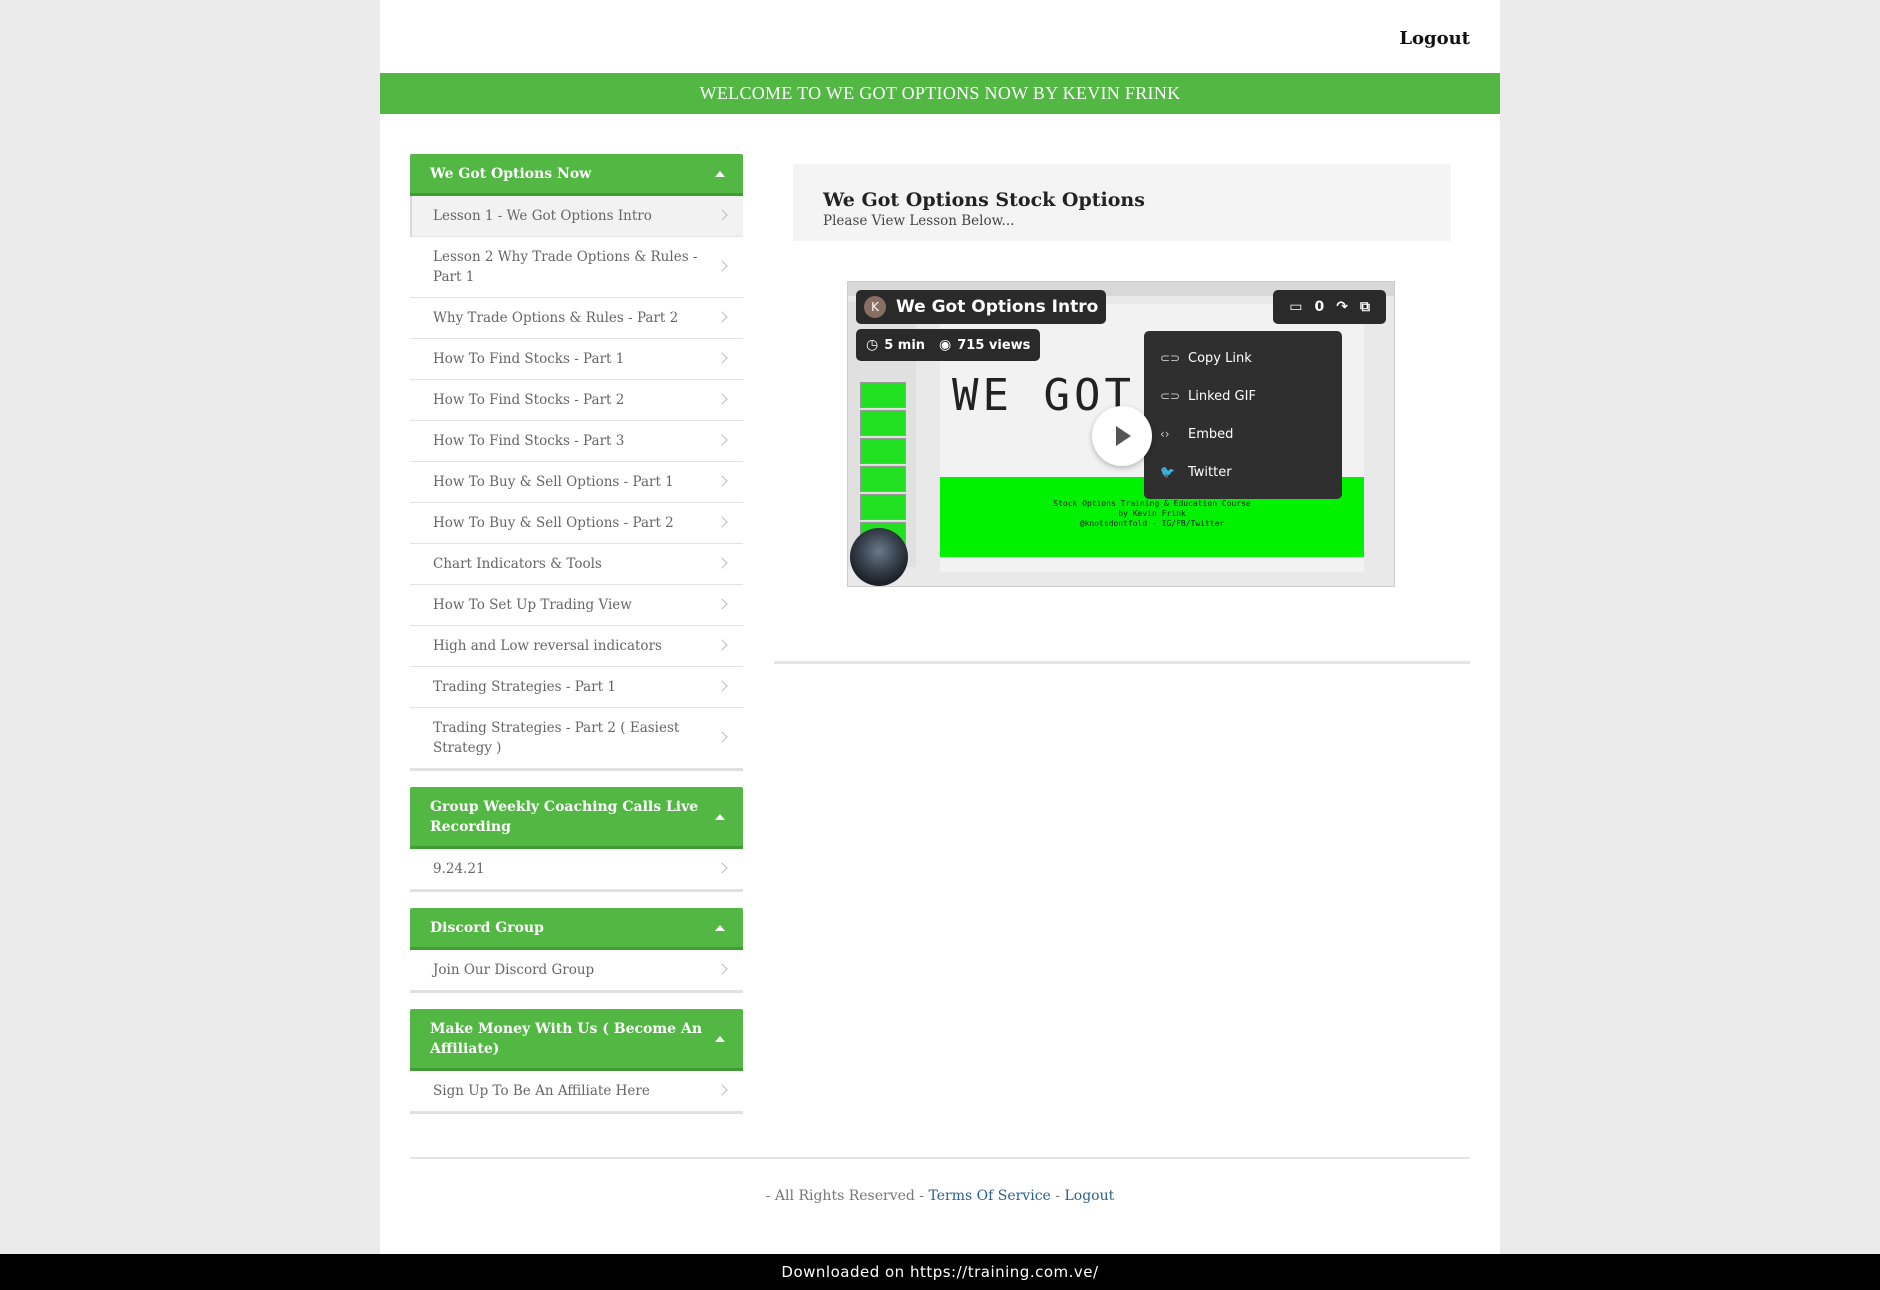 The image size is (1880, 1290). I want to click on play-button, so click(1122, 436).